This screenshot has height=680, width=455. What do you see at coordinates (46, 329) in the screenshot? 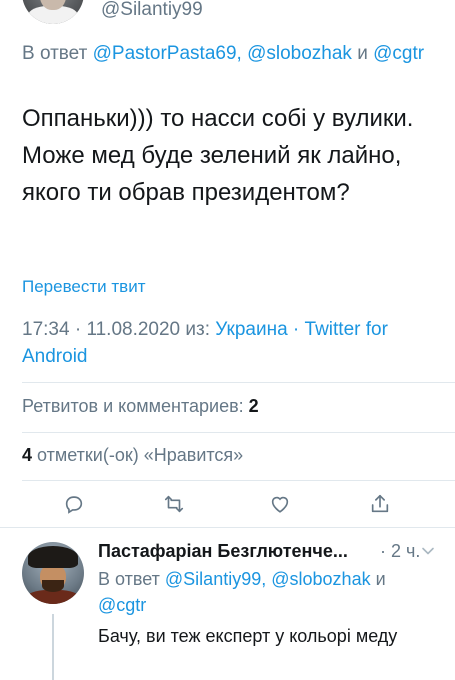
I see `tweet-time: 17:34` at bounding box center [46, 329].